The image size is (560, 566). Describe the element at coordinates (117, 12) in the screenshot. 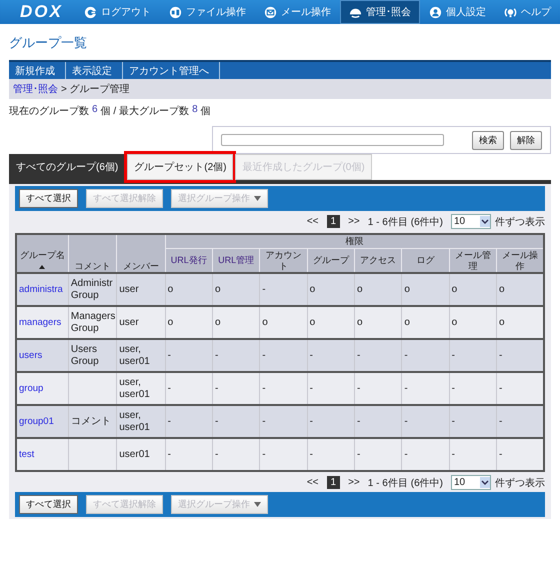

I see `nav-item: ログアウト` at that location.